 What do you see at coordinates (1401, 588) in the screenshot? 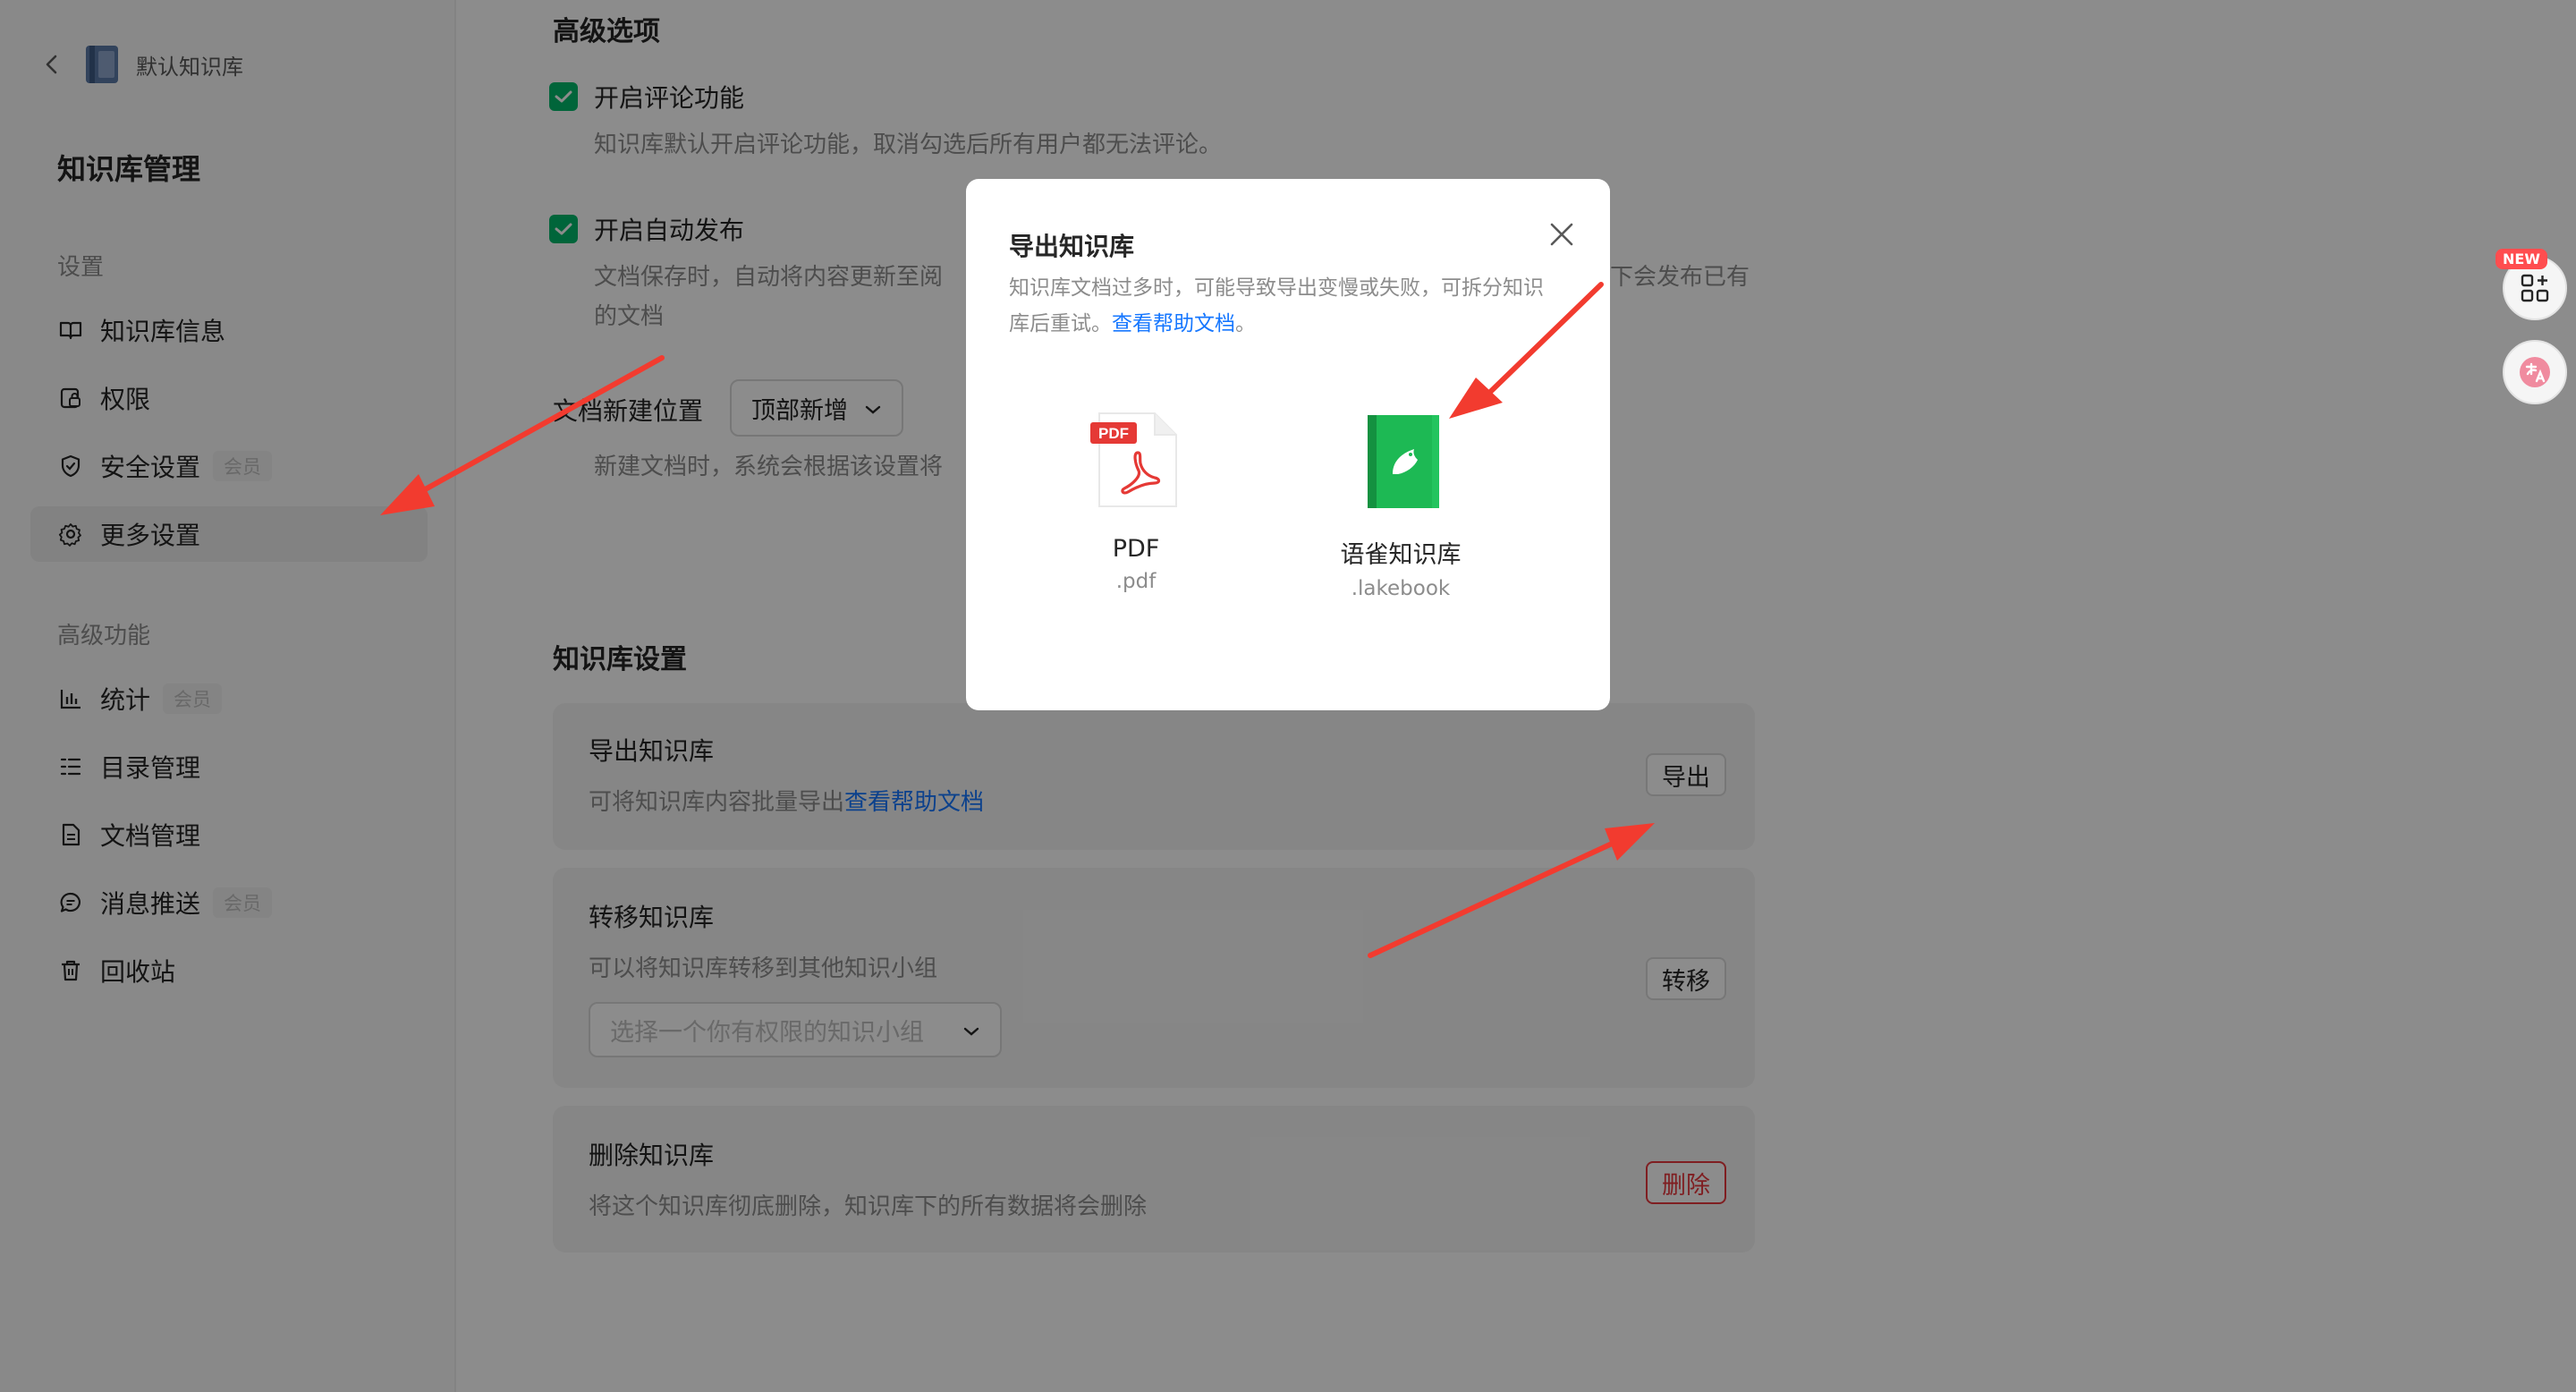
I see `export-option-ext: .lakebook` at bounding box center [1401, 588].